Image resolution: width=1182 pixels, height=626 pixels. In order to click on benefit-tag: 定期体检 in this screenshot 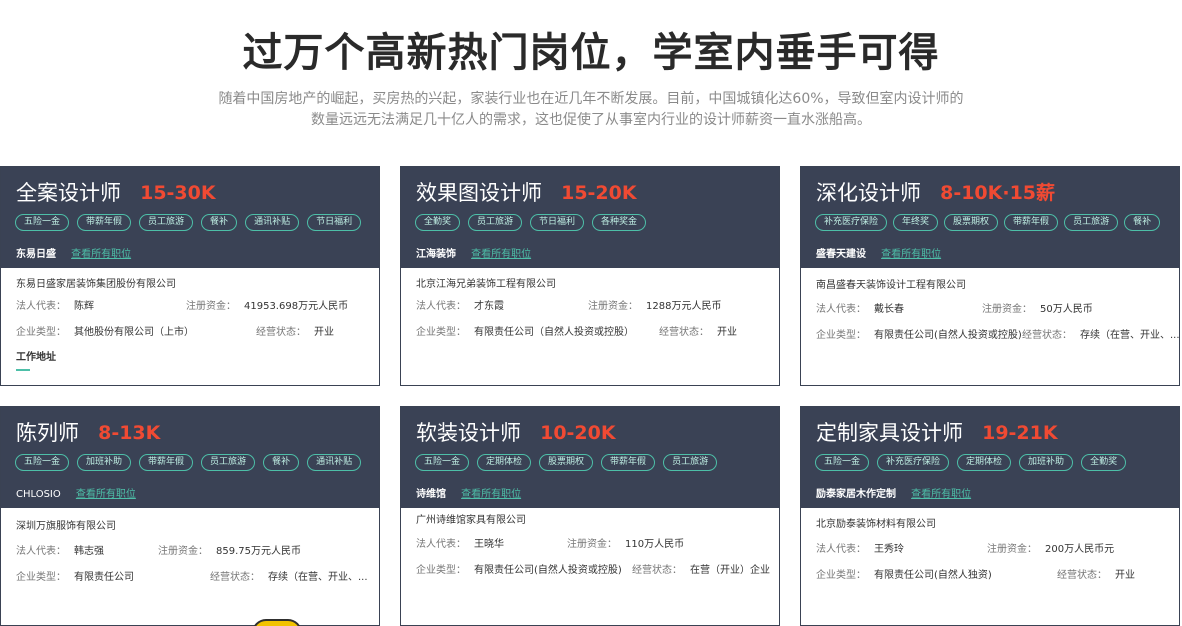, I will do `click(984, 462)`.